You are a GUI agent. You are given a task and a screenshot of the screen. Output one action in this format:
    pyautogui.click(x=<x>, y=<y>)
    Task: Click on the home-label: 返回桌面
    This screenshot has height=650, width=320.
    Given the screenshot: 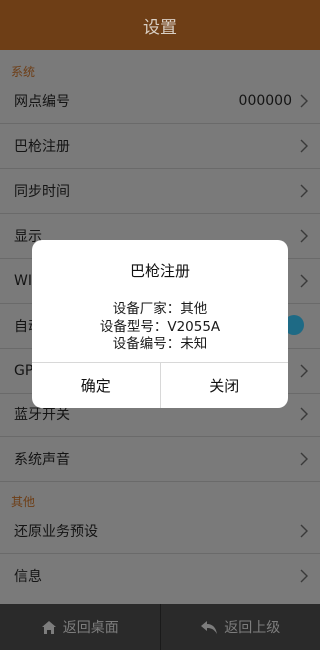 What is the action you would take?
    pyautogui.click(x=90, y=628)
    